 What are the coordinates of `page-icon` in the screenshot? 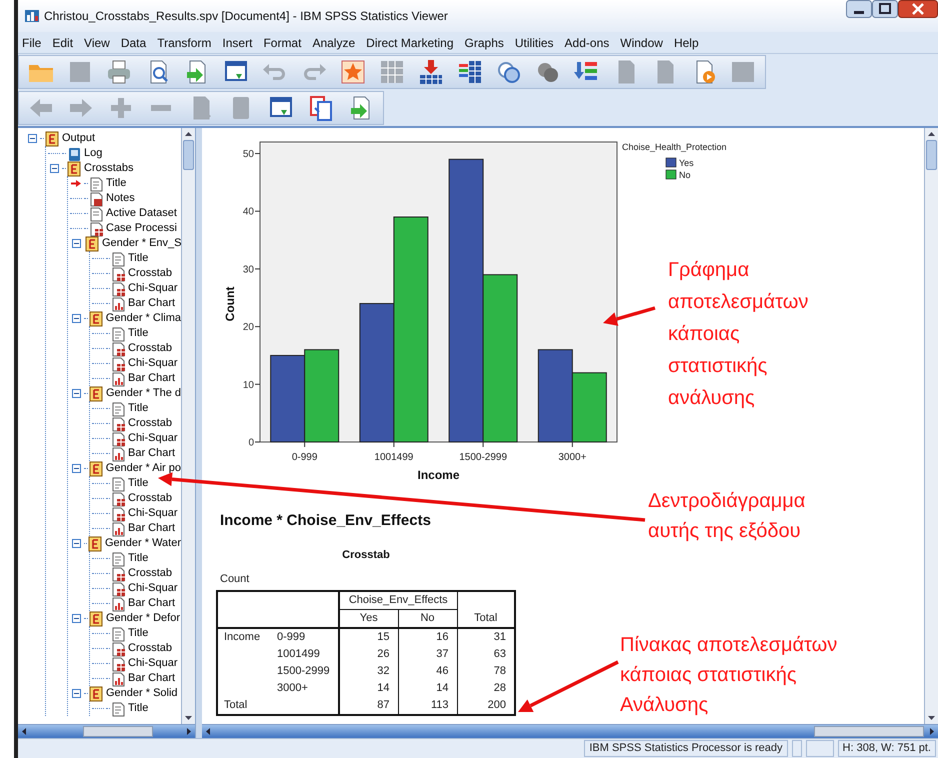 It's located at (118, 258).